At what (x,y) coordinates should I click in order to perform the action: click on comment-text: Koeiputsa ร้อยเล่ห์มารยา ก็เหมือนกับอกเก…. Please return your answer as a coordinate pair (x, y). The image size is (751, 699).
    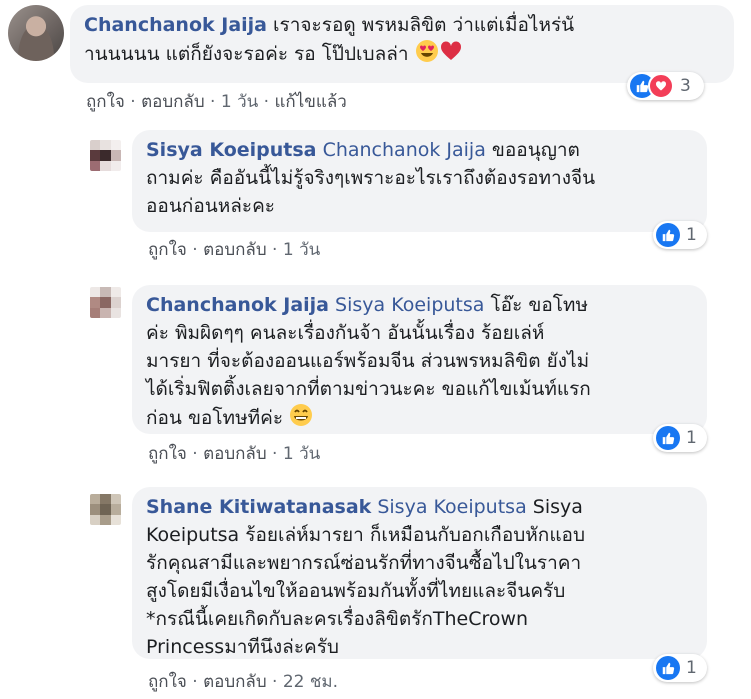
    Looking at the image, I should click on (366, 535).